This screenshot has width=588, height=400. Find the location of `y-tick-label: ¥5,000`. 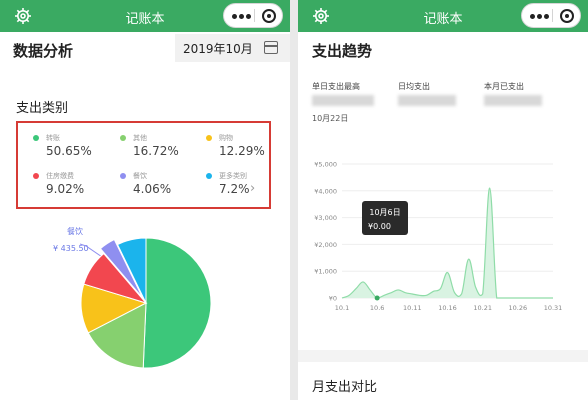

y-tick-label: ¥5,000 is located at coordinates (325, 165).